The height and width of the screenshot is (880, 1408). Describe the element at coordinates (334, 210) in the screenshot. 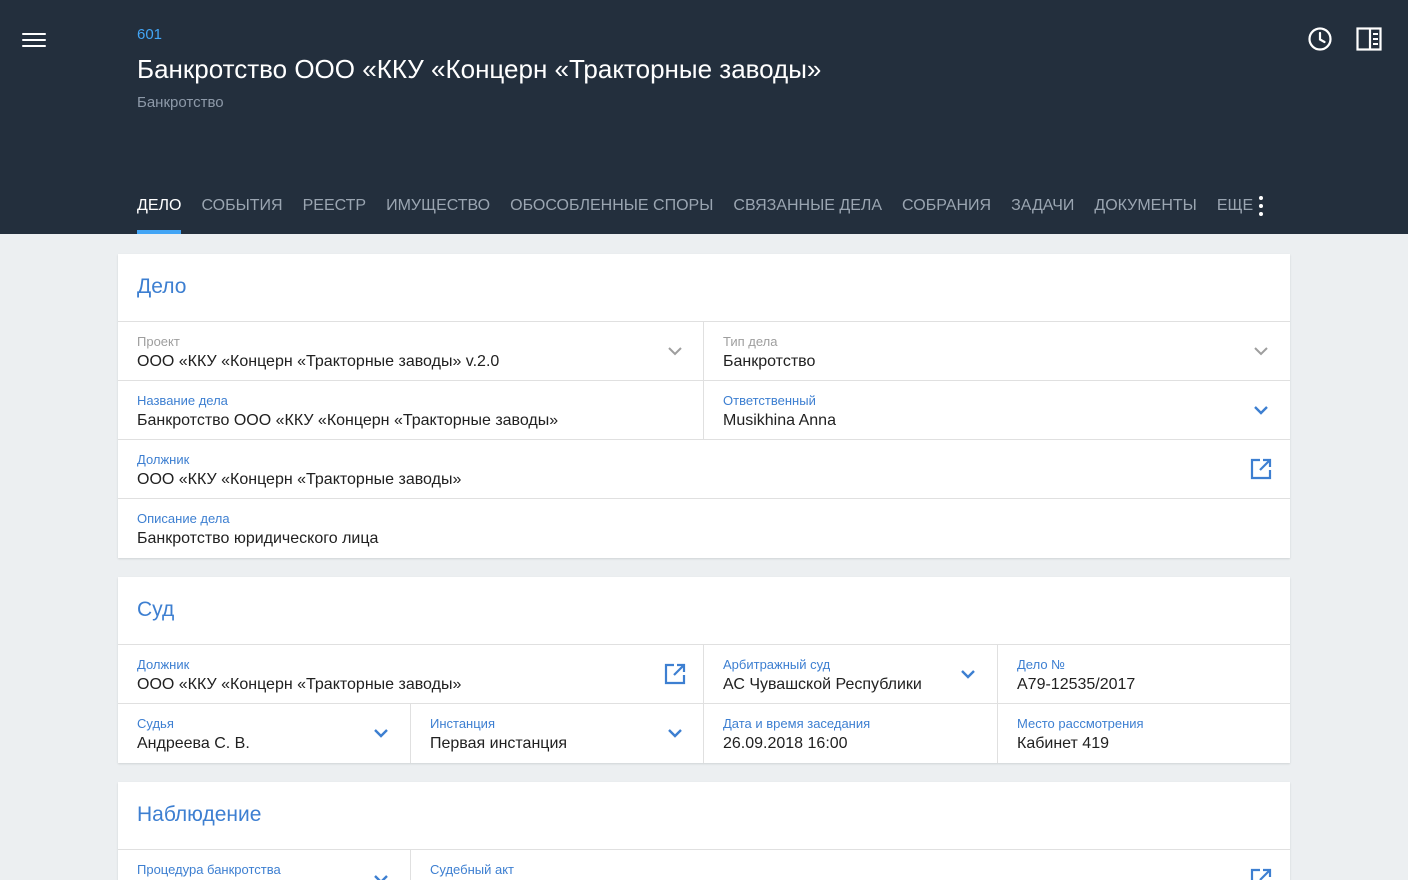

I see `tab-registry: РЕЕСТР` at that location.